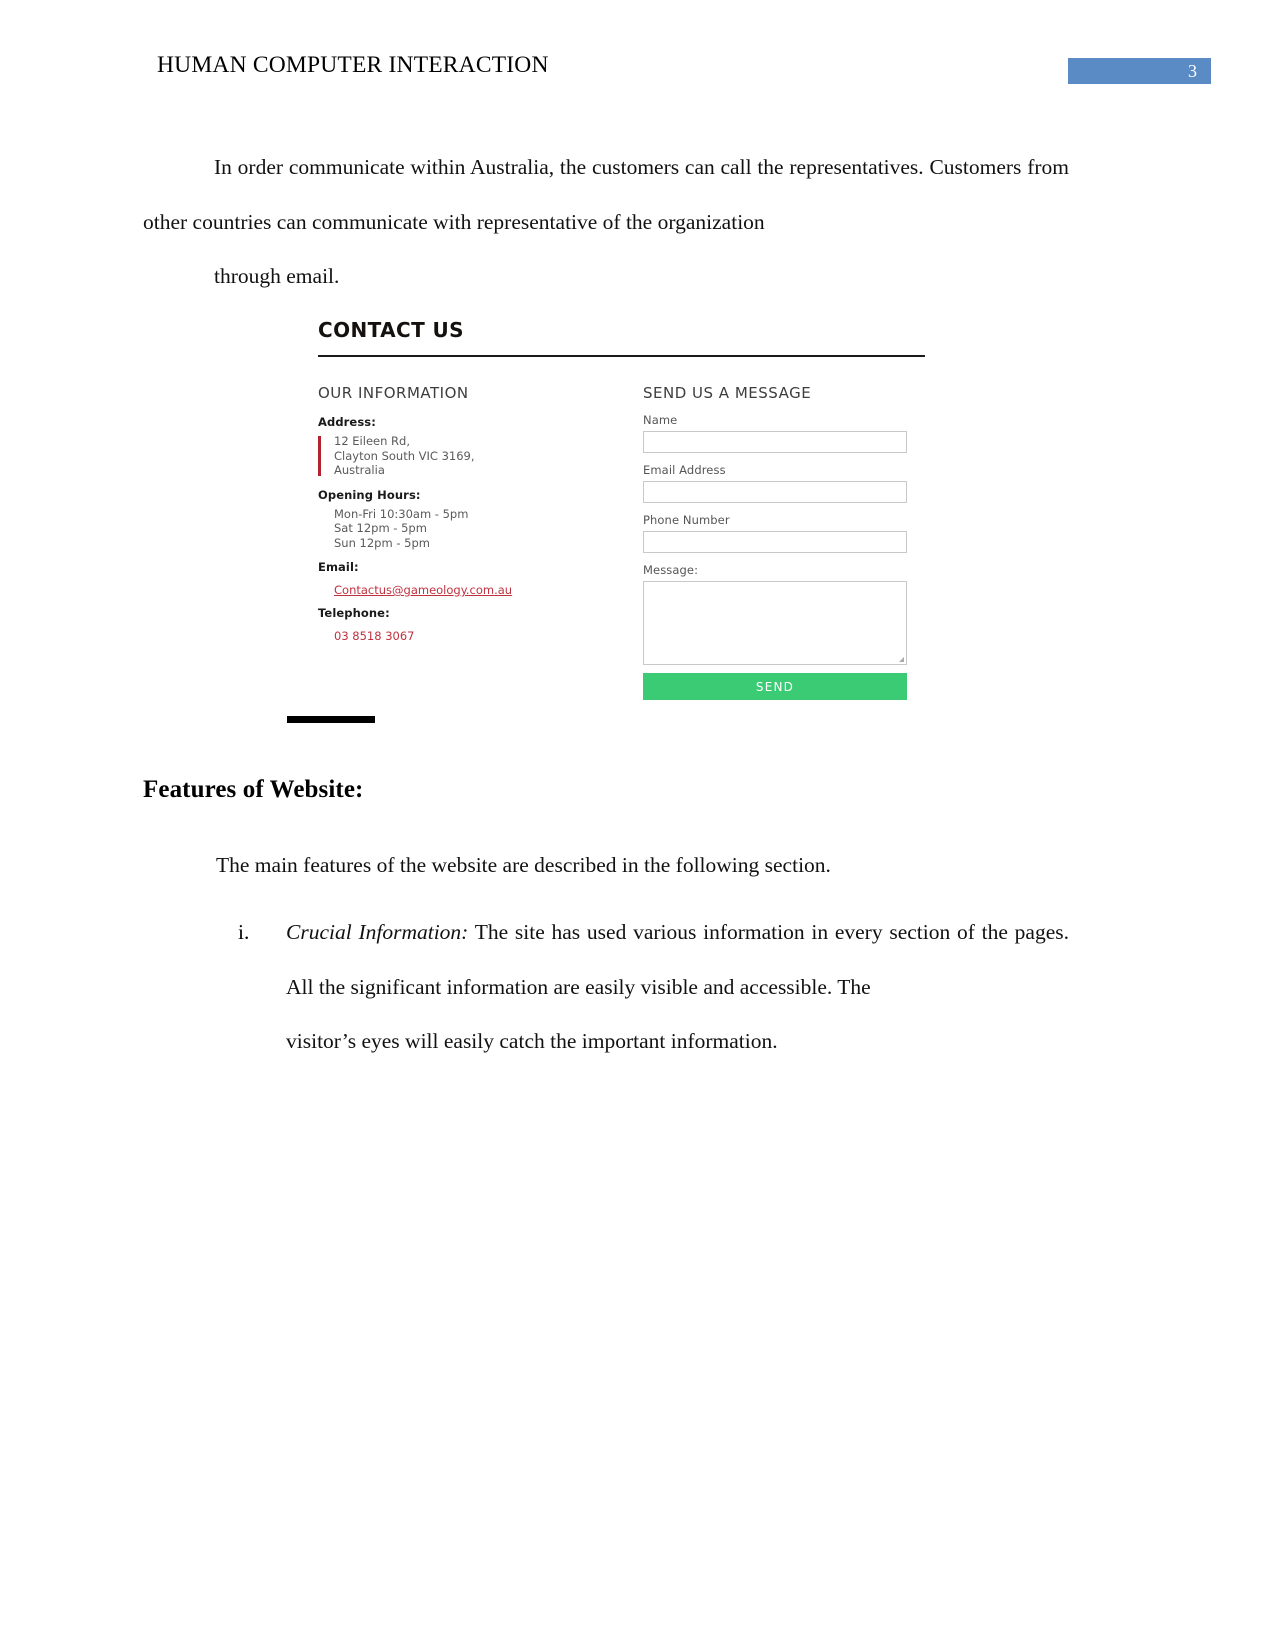 The image size is (1275, 1650). I want to click on address-line-1: 12 Eileen Rd,, so click(372, 441).